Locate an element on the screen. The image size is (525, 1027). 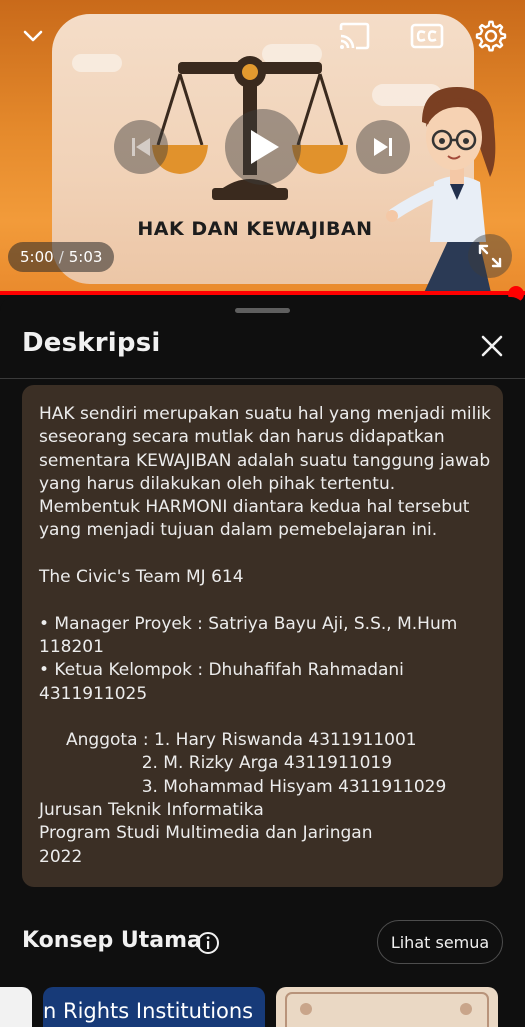
close-button is located at coordinates (492, 346).